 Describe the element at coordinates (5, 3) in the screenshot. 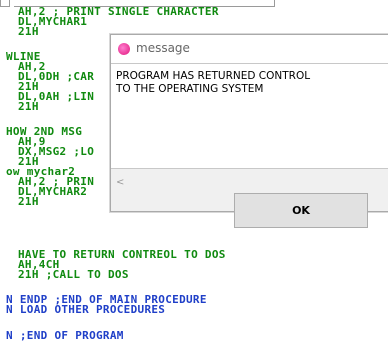

I see `top-divider-left` at that location.